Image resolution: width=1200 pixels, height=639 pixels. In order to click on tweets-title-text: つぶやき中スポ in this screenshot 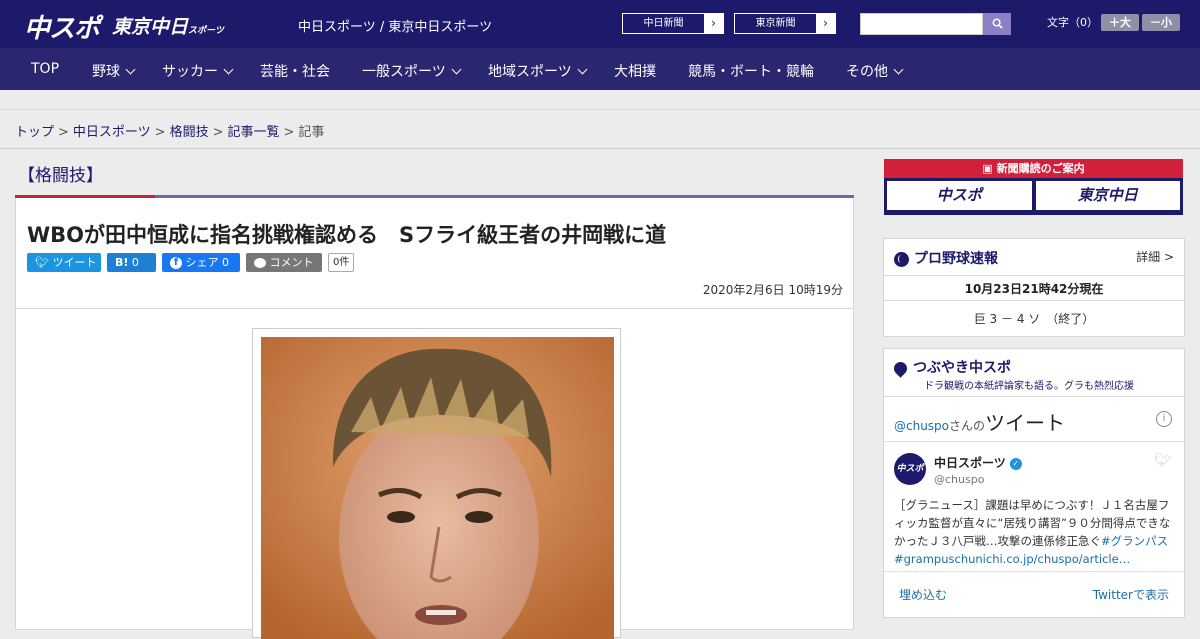, I will do `click(962, 368)`.